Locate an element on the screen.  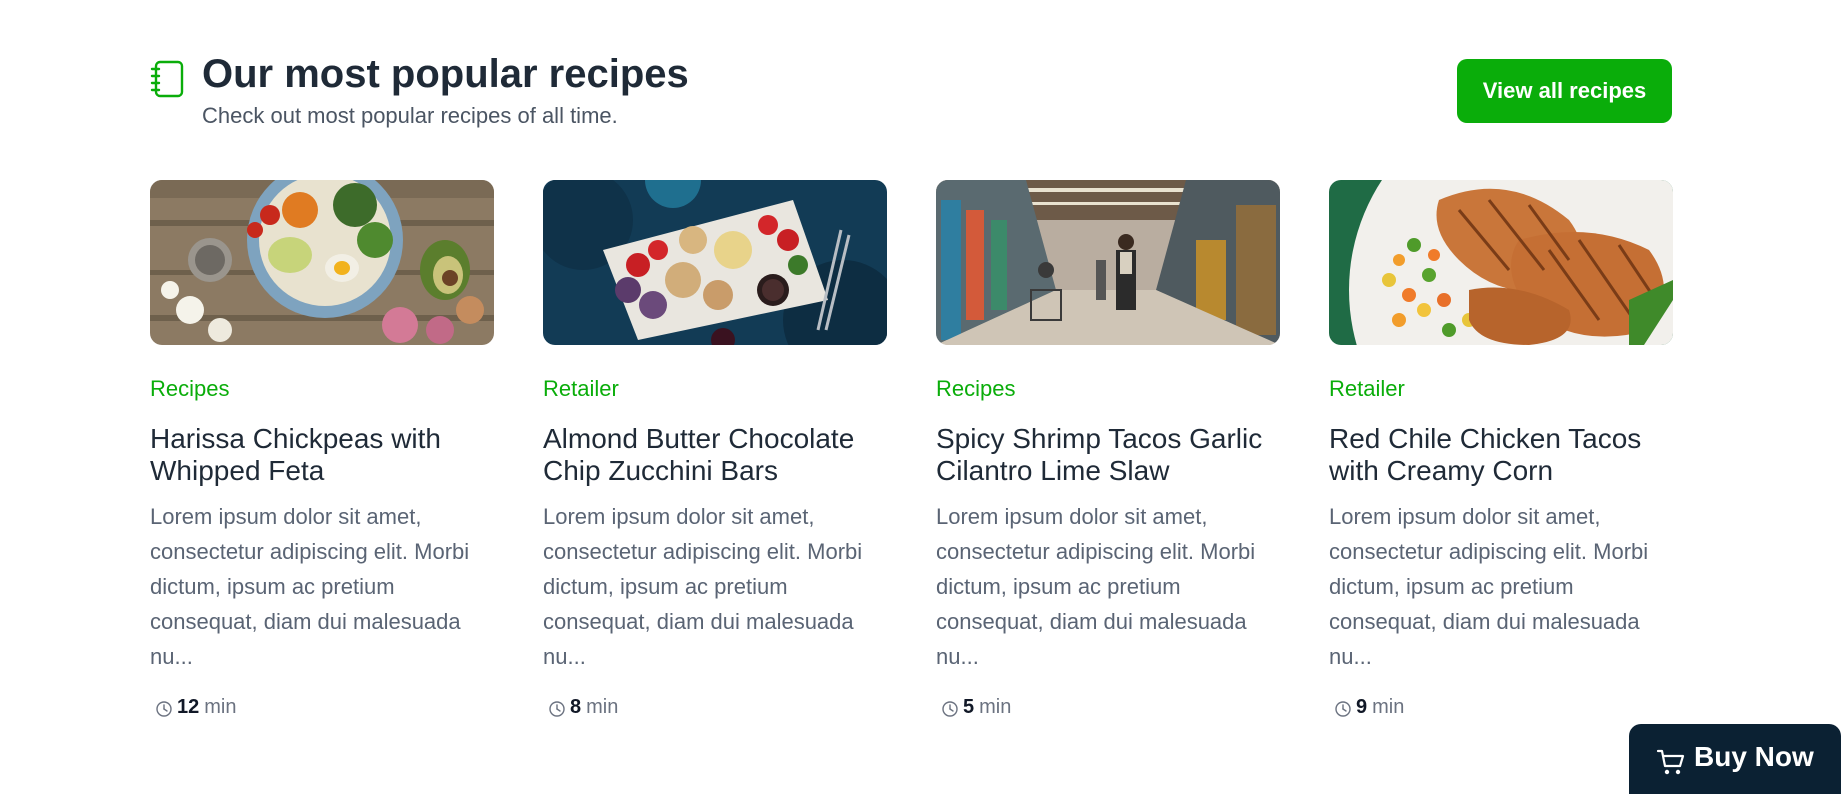
card-cook-time: 8 min is located at coordinates (715, 707).